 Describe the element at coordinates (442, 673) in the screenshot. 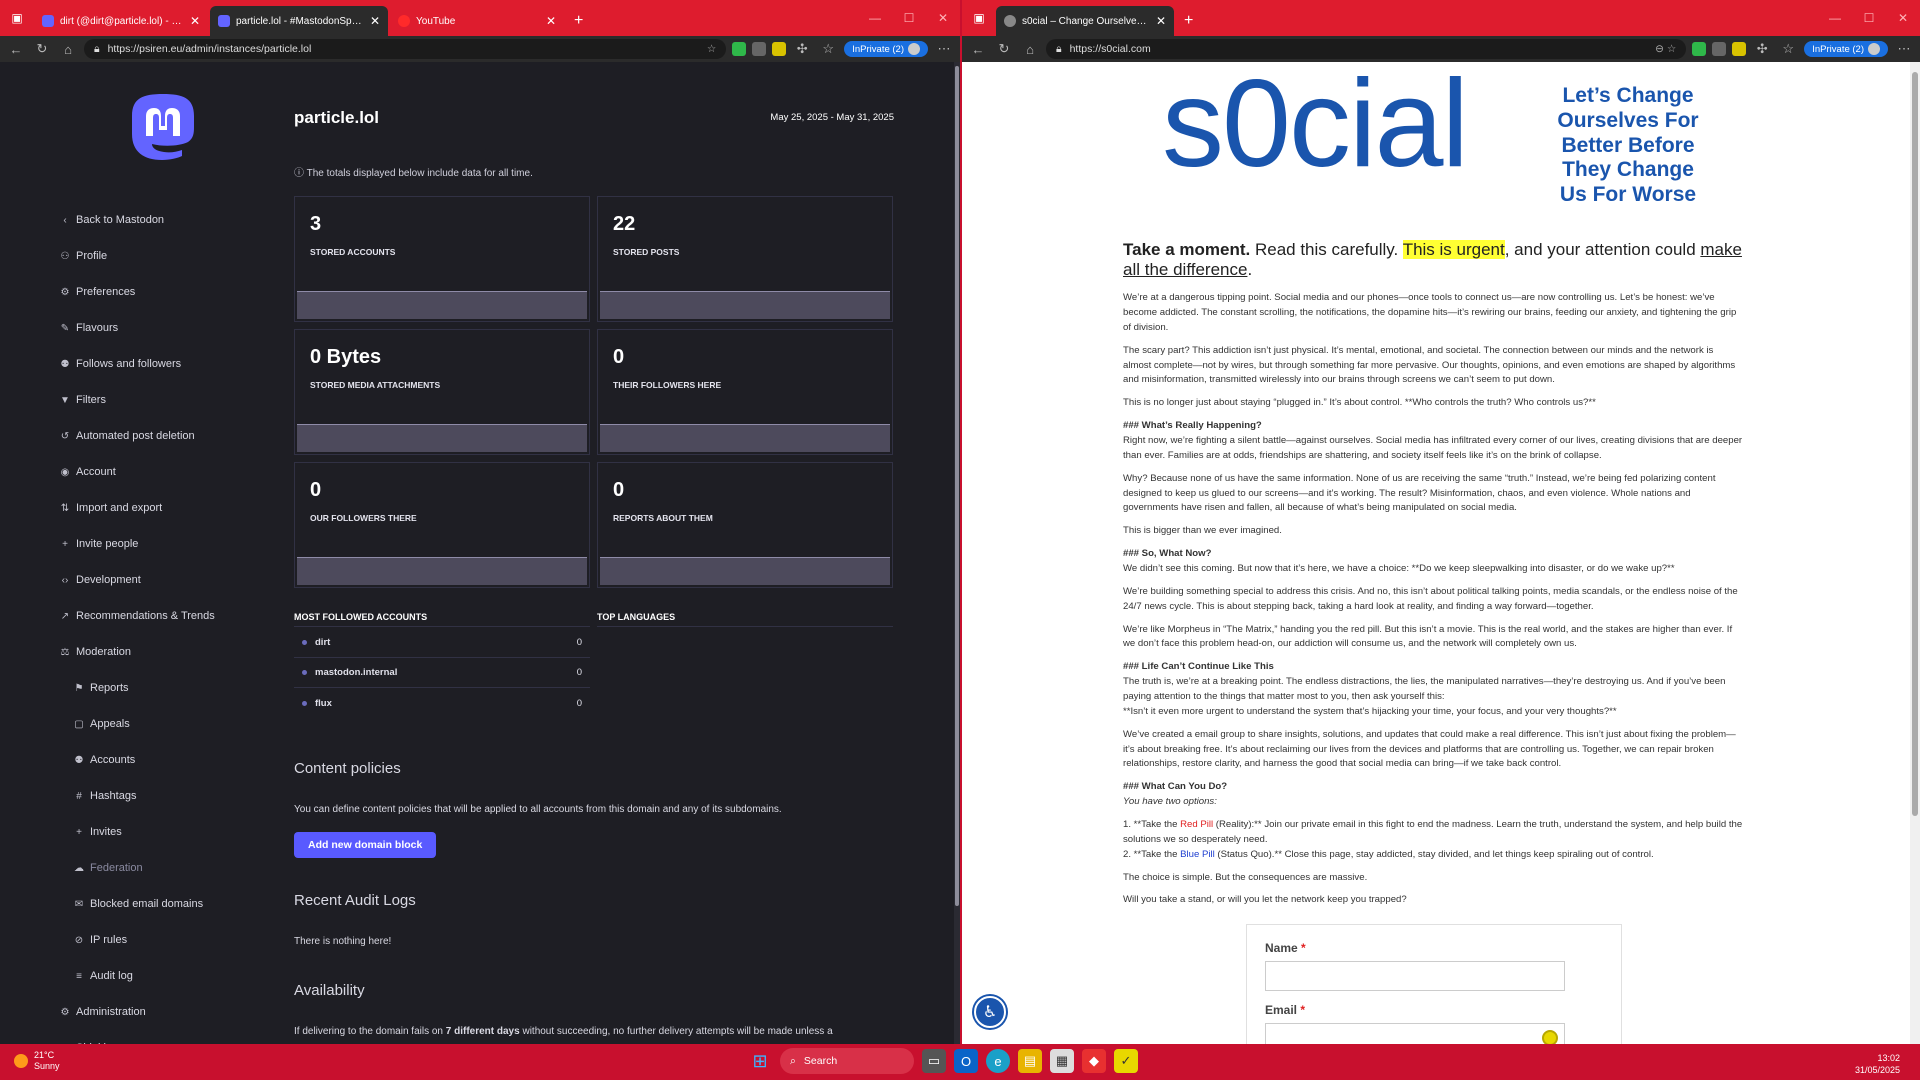

I see `list-item: mastodon.internal 0` at that location.